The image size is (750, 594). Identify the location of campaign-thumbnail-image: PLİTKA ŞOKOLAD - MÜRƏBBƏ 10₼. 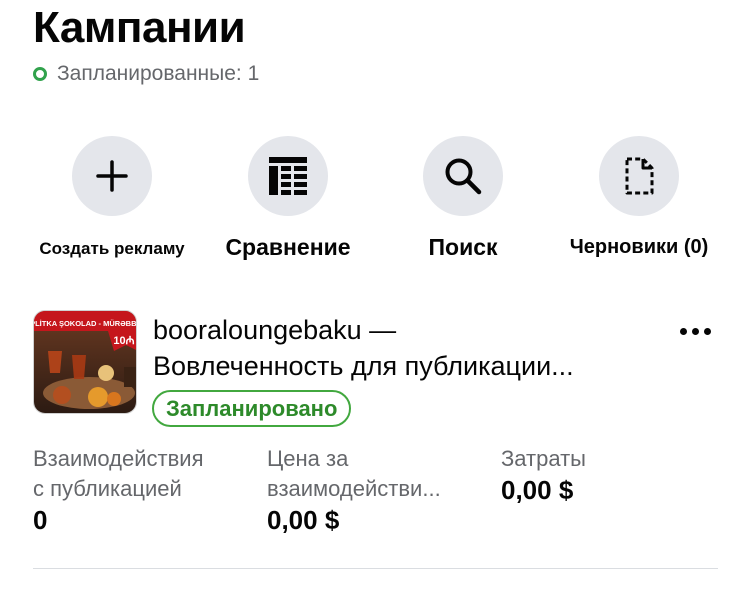
(85, 362).